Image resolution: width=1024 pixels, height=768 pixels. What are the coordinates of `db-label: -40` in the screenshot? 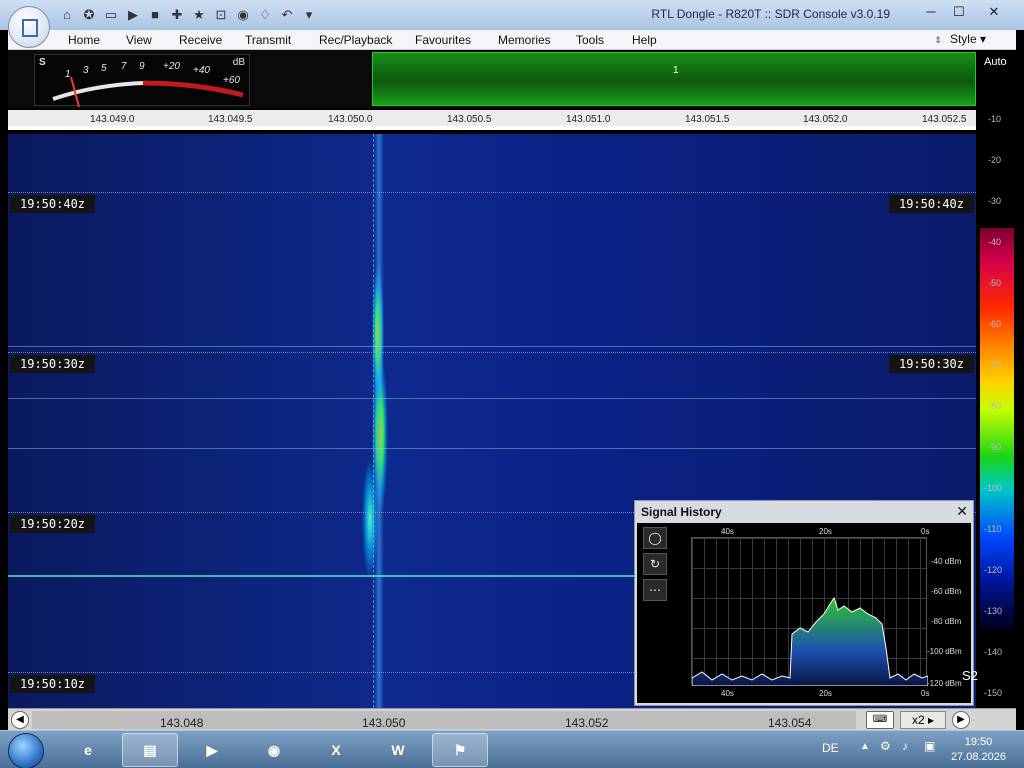 It's located at (995, 242).